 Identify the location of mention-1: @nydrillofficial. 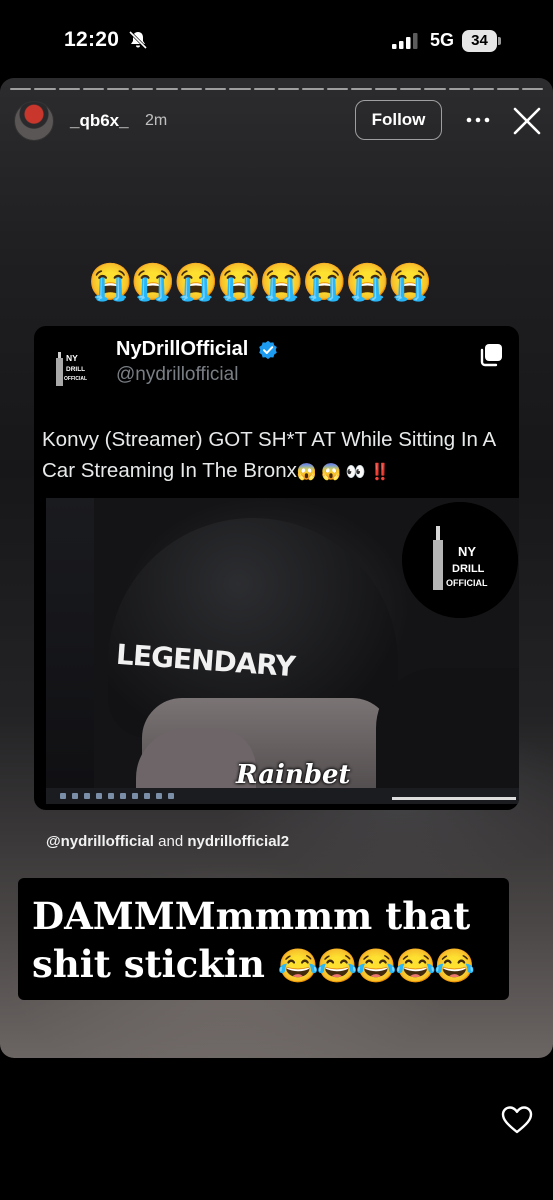
(100, 841).